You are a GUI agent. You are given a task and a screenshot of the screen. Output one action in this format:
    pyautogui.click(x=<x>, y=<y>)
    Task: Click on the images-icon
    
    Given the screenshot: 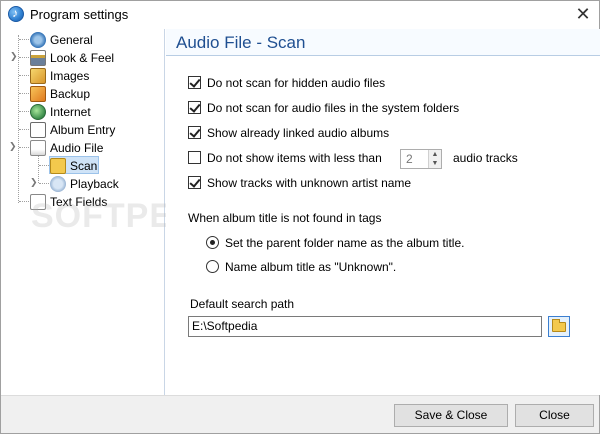 What is the action you would take?
    pyautogui.click(x=38, y=76)
    